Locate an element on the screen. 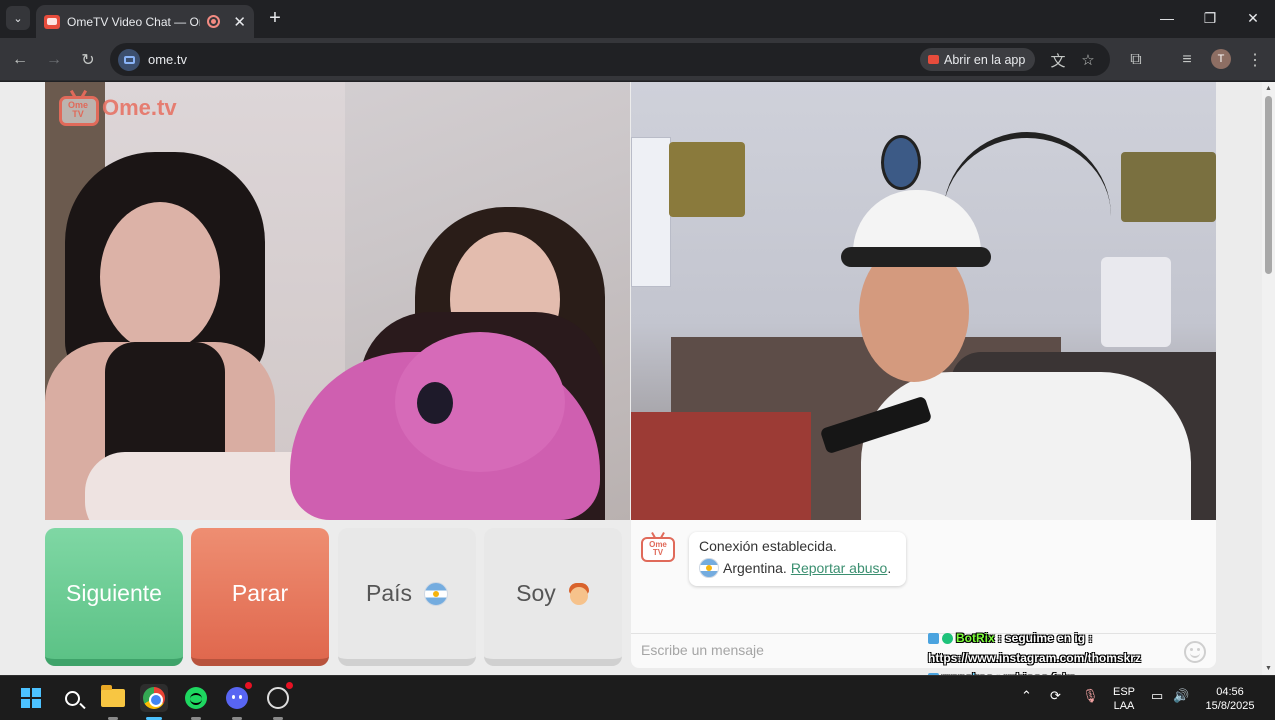  ometv-chat-logo-icon: Ome TV is located at coordinates (658, 547).